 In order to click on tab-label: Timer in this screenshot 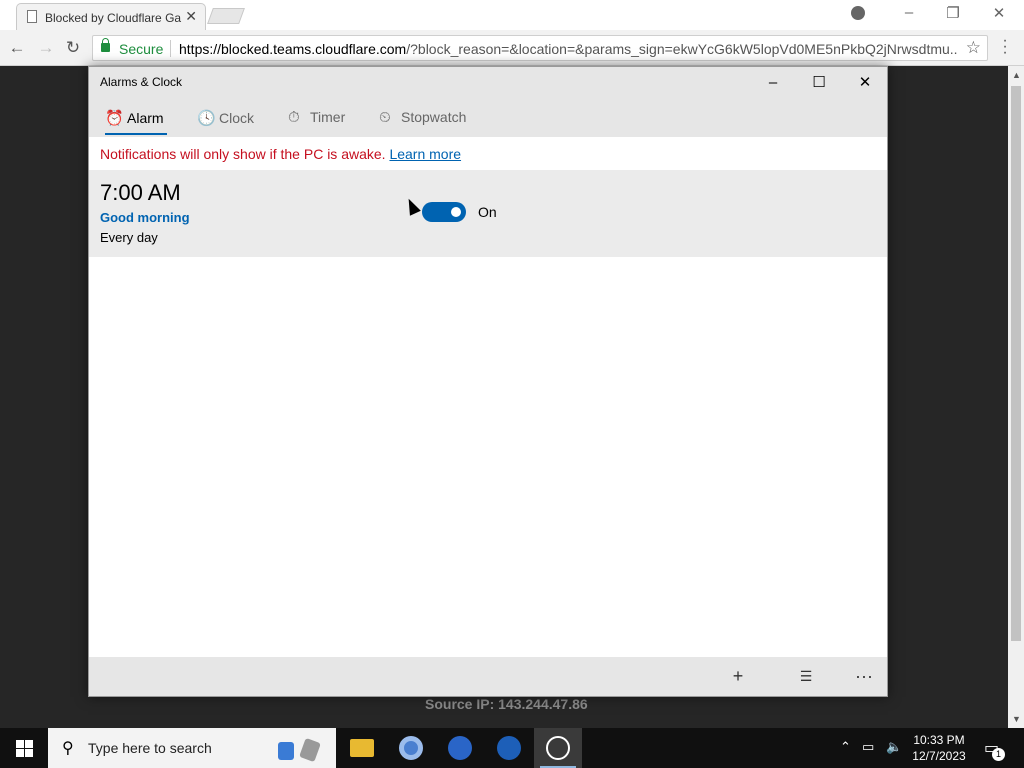, I will do `click(328, 117)`.